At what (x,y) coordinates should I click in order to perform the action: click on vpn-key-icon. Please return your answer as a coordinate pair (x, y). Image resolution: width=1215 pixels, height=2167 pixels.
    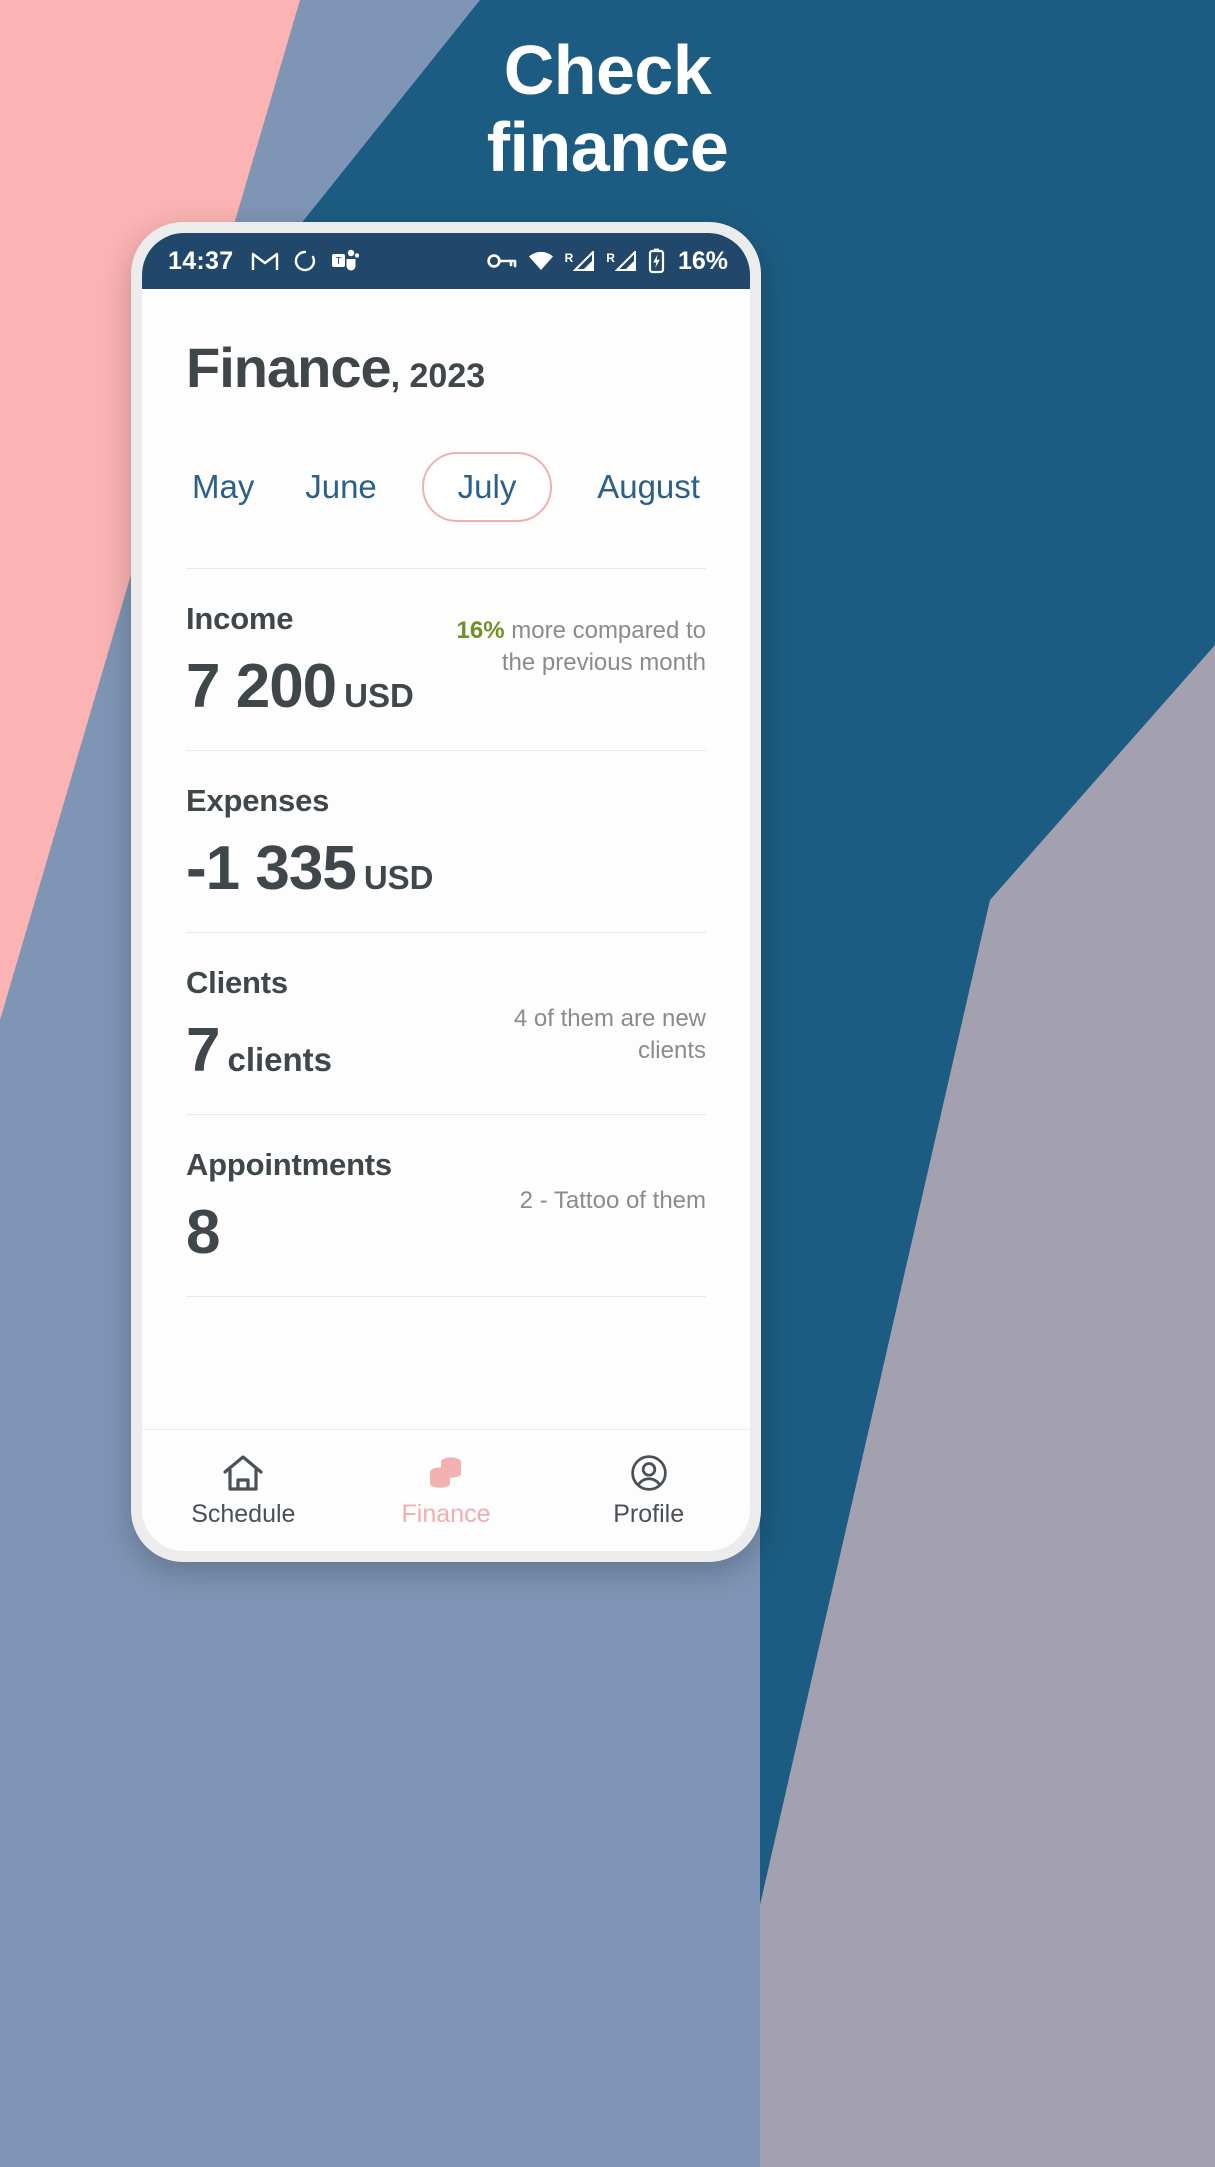
    Looking at the image, I should click on (501, 261).